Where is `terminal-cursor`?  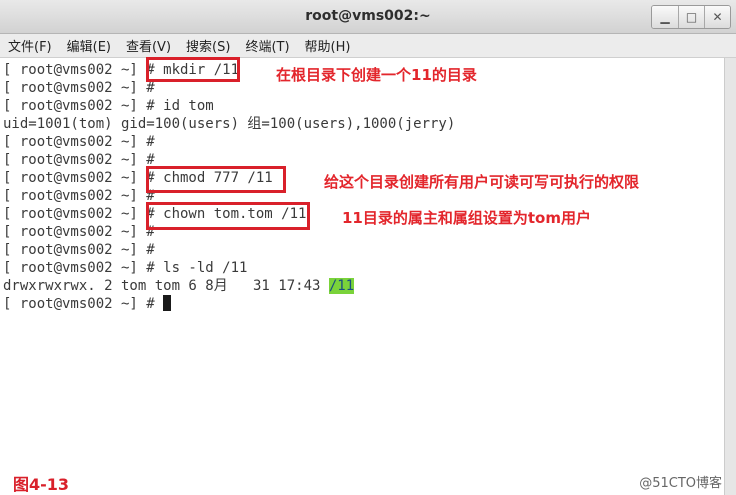 terminal-cursor is located at coordinates (167, 303).